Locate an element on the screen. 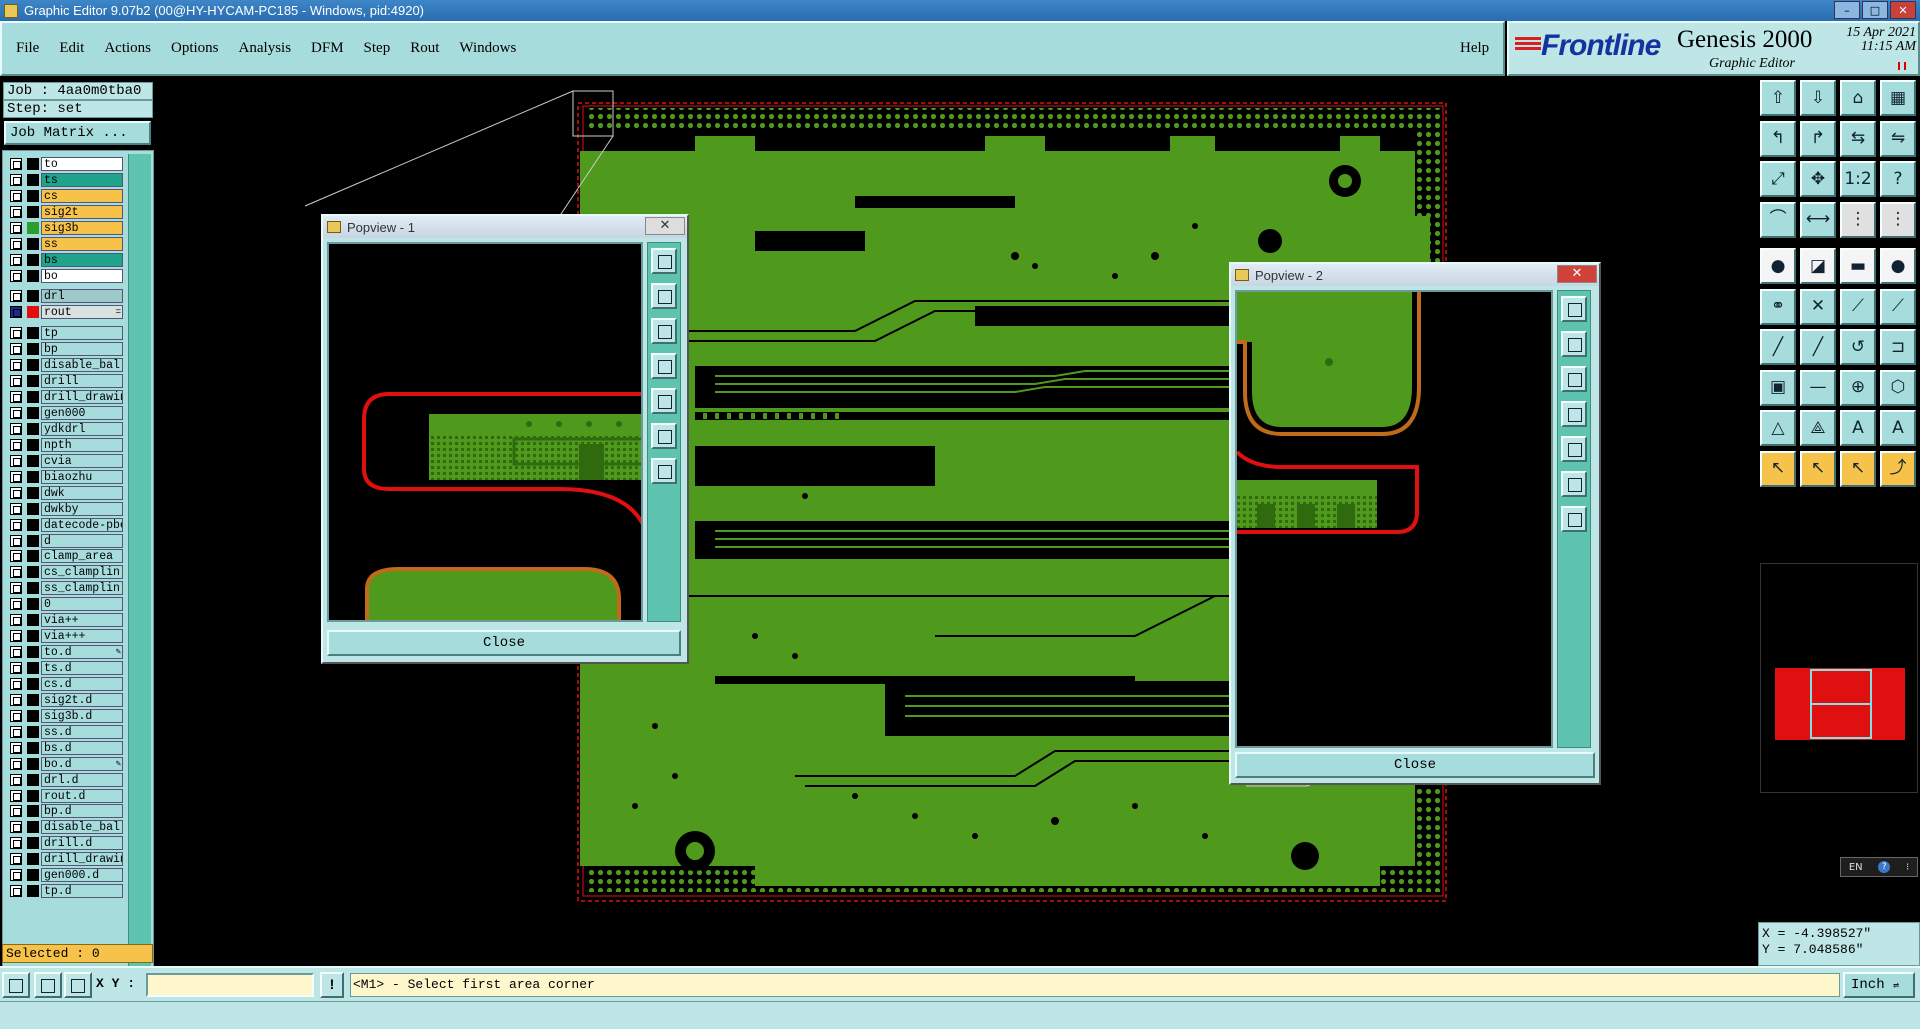 Image resolution: width=1920 pixels, height=1029 pixels. layer-row: d is located at coordinates (67, 541).